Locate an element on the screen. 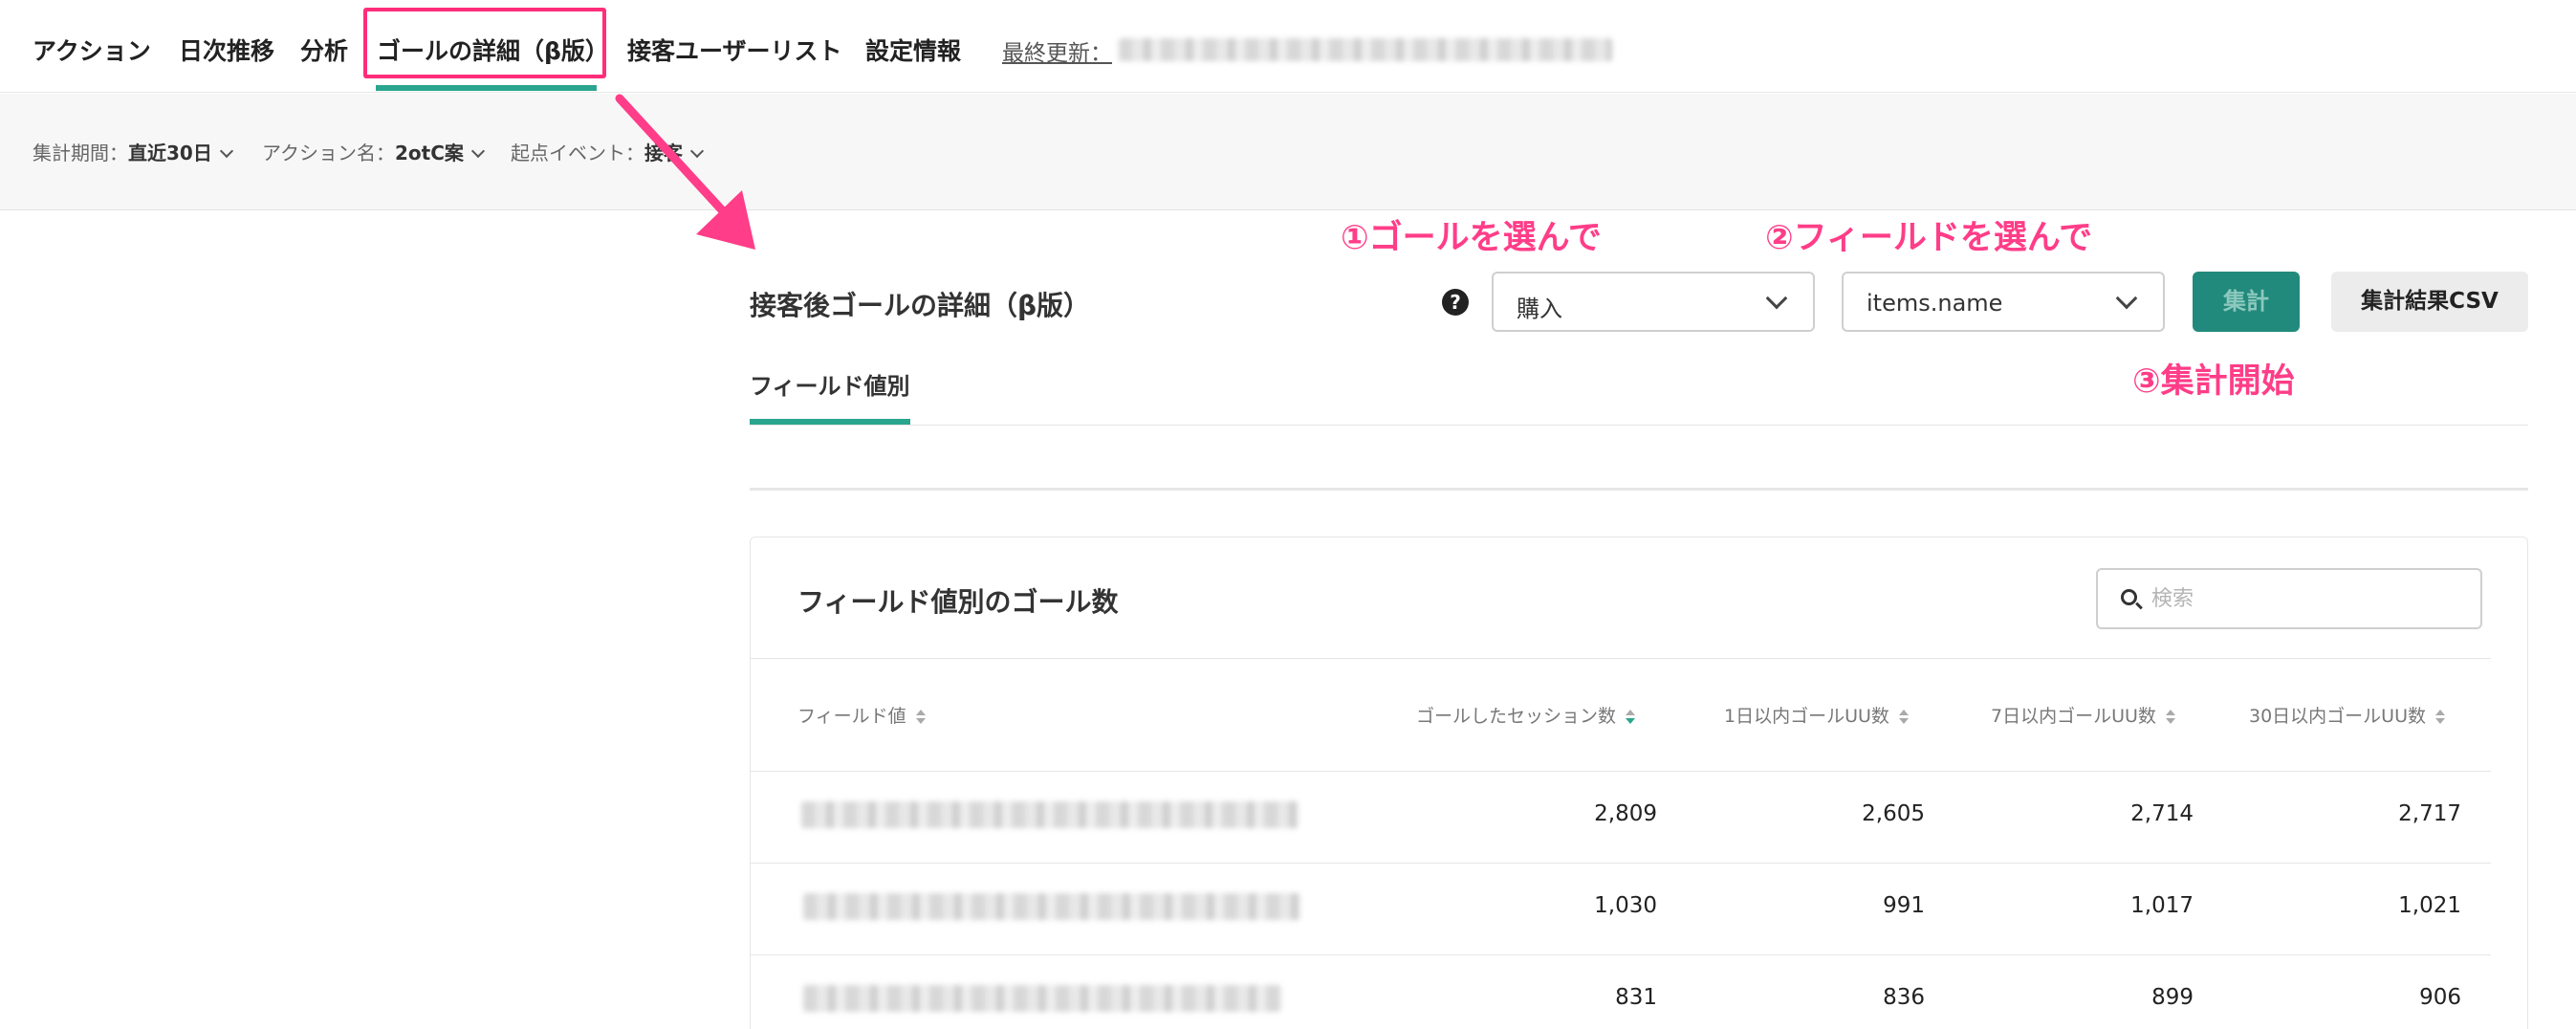  table-header-top-line is located at coordinates (1621, 658).